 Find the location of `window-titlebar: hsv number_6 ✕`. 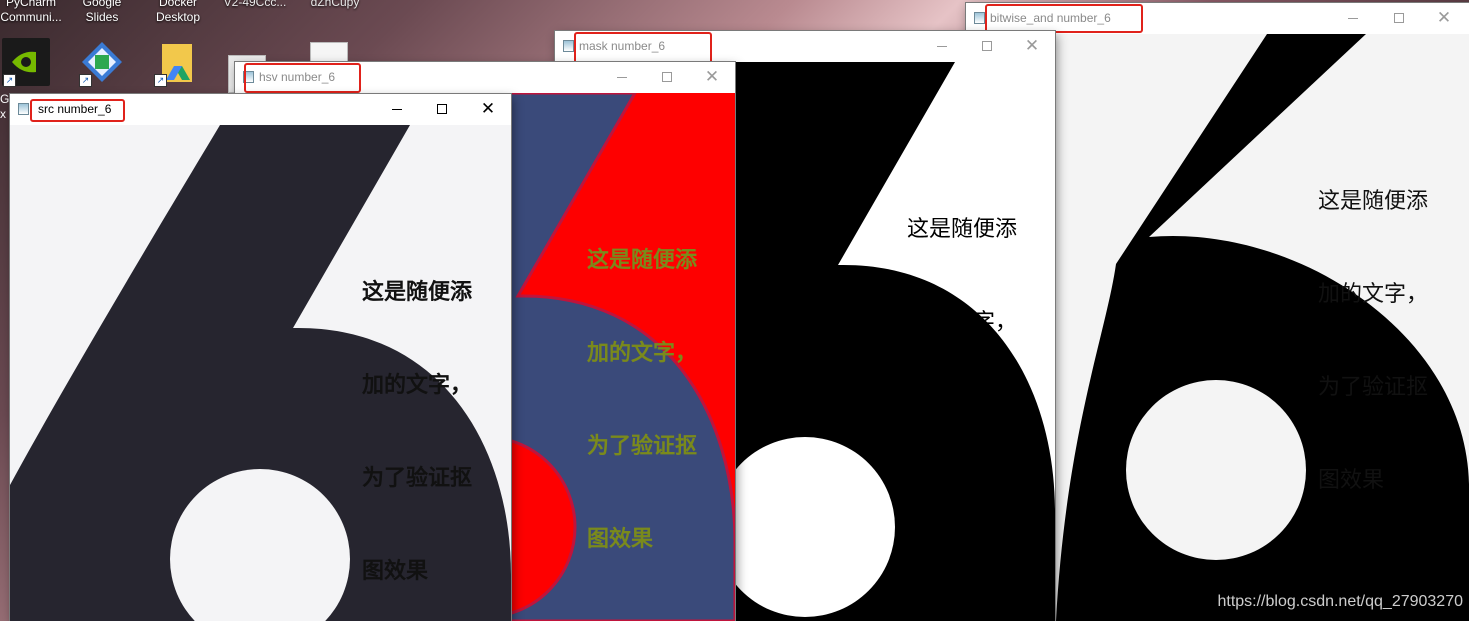

window-titlebar: hsv number_6 ✕ is located at coordinates (485, 77).